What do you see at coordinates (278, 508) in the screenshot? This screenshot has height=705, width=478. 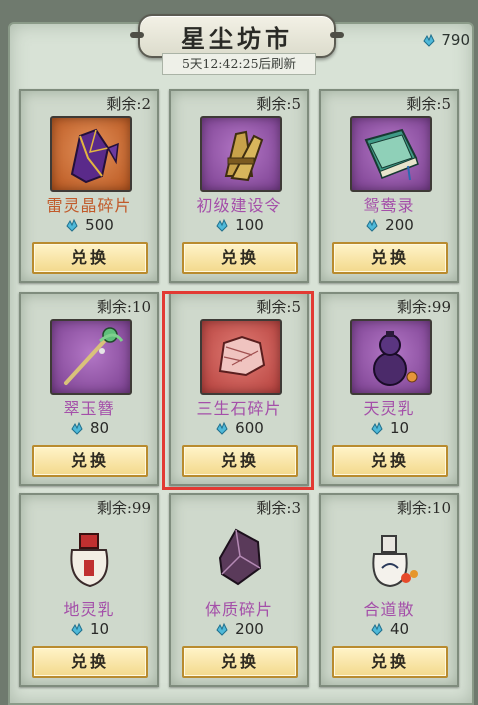 I see `remaining-count: 剩余:3` at bounding box center [278, 508].